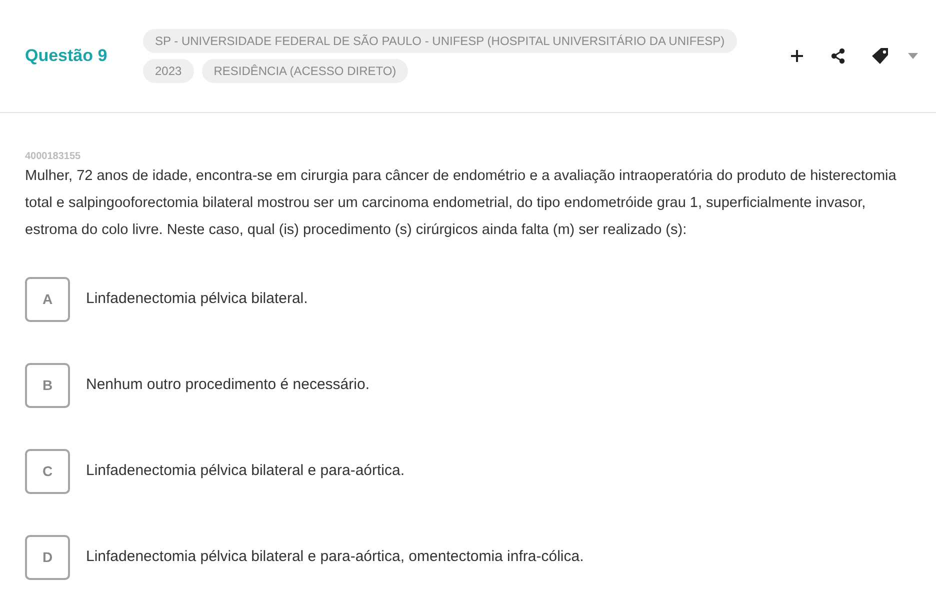 Image resolution: width=936 pixels, height=598 pixels. Describe the element at coordinates (47, 299) in the screenshot. I see `option-letter-button: A` at that location.